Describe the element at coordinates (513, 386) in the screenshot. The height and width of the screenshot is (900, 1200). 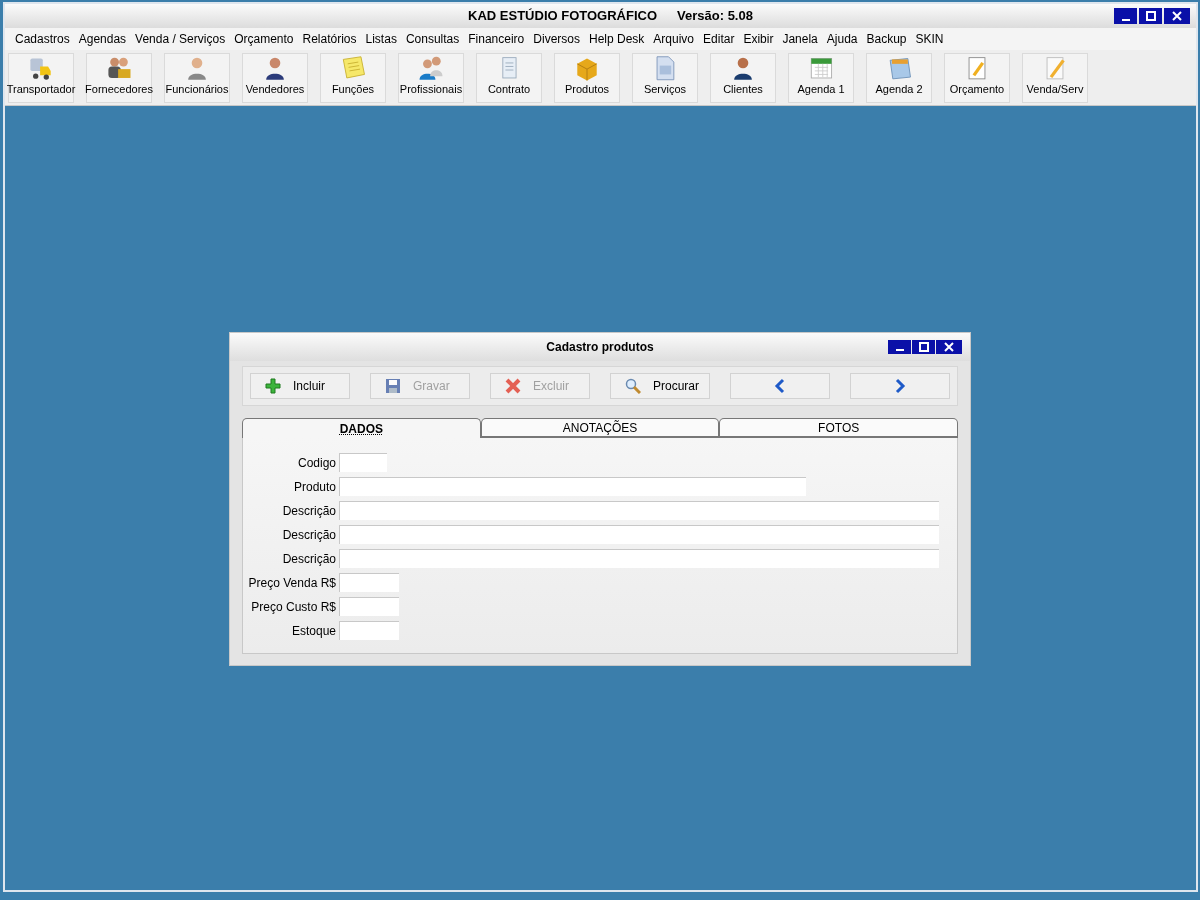
I see `cross-icon` at that location.